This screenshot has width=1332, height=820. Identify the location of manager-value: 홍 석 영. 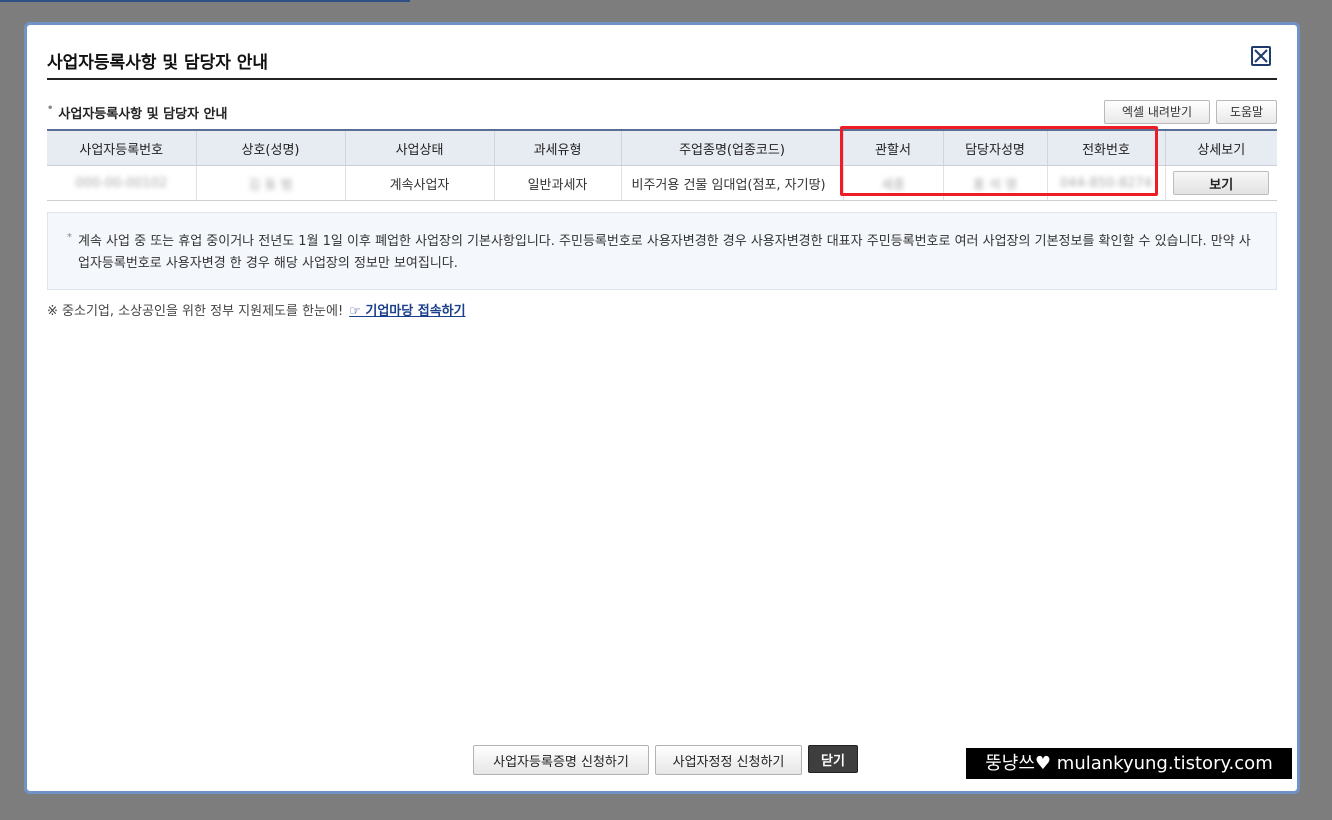
(995, 185).